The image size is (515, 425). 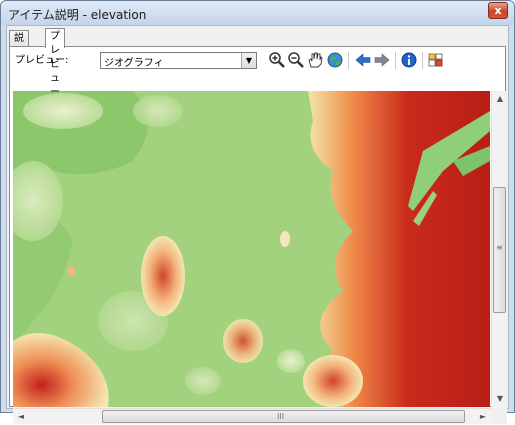 What do you see at coordinates (315, 60) in the screenshot?
I see `pan-hand-icon` at bounding box center [315, 60].